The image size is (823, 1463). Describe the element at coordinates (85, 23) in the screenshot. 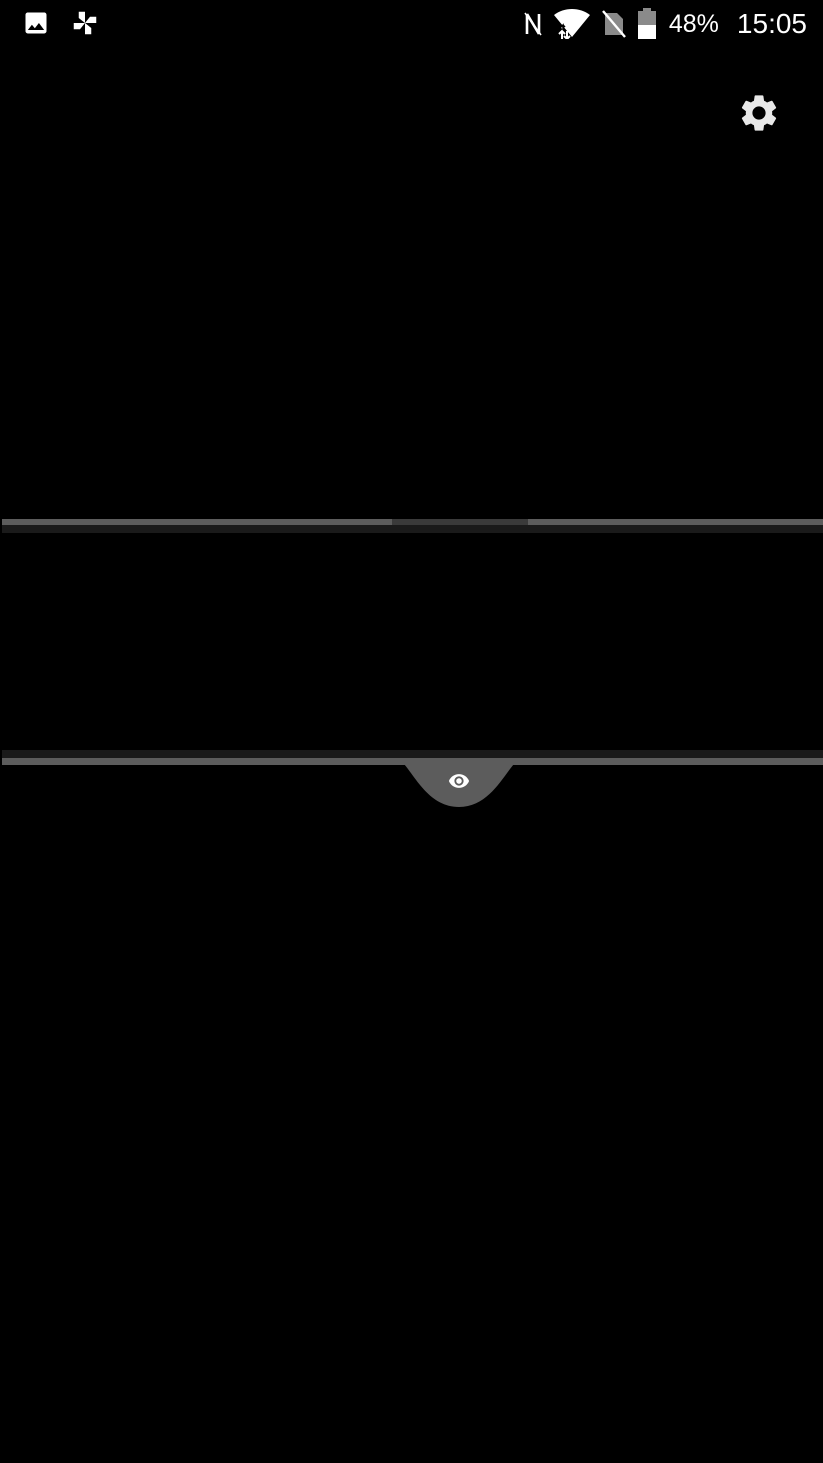

I see `pinwheel-app-icon` at that location.